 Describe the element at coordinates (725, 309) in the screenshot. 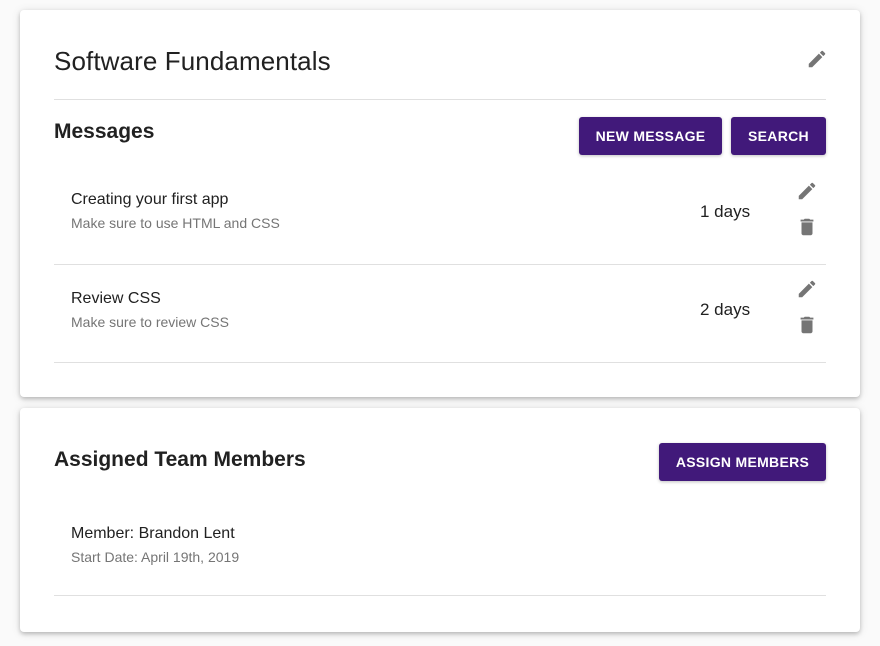

I see `message-age: 2 days` at that location.